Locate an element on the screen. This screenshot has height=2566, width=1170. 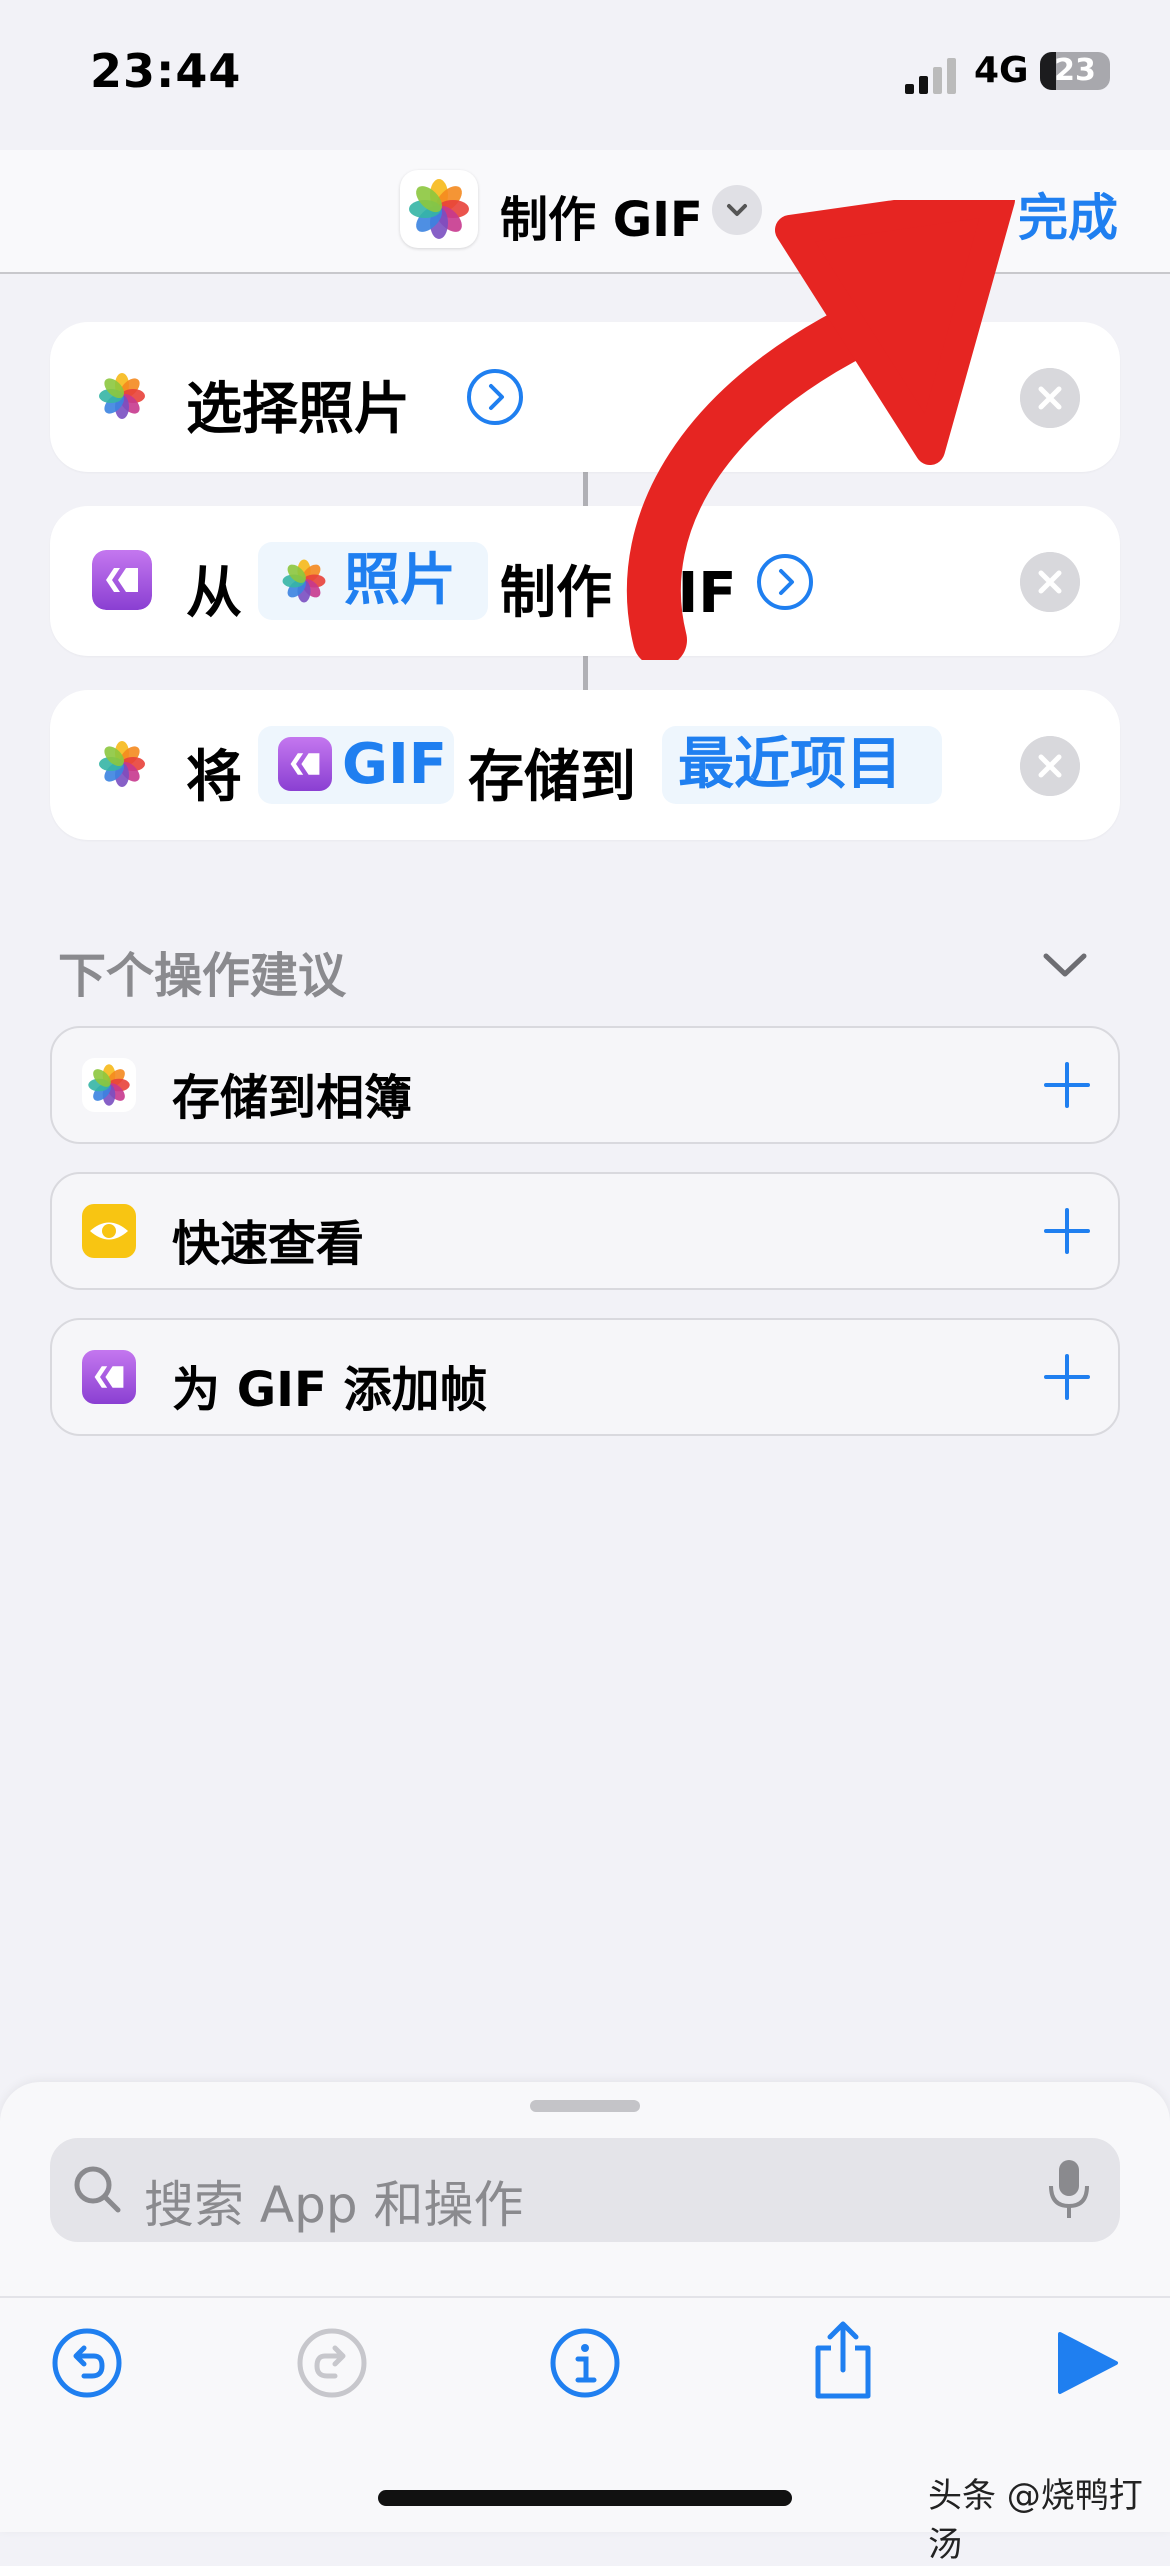
microphone-icon is located at coordinates (1069, 2190).